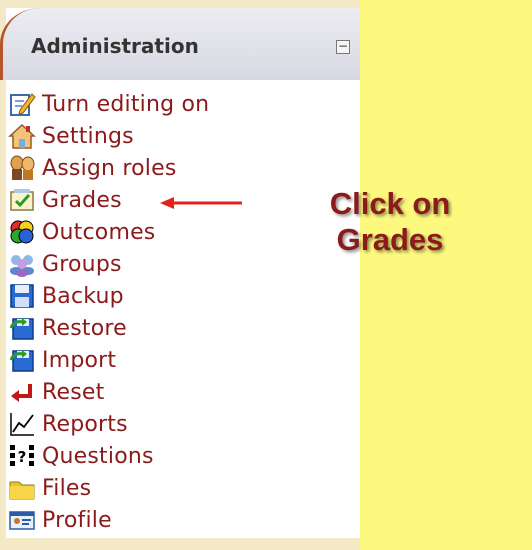 The image size is (532, 550). Describe the element at coordinates (79, 360) in the screenshot. I see `menu-item-label: Import` at that location.